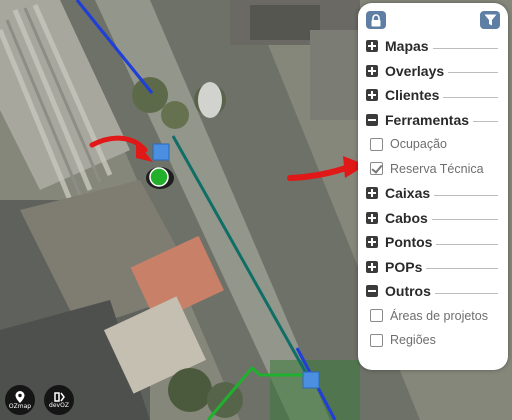  I want to click on option-label: Reserva Técnica, so click(437, 168).